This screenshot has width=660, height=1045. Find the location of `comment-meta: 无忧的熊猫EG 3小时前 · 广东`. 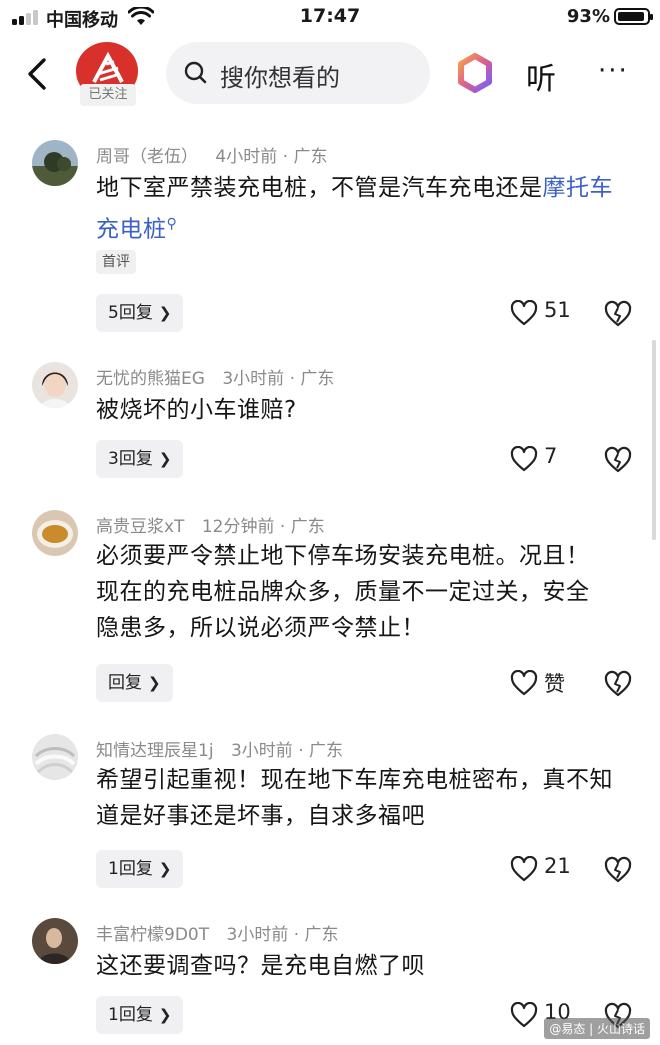

comment-meta: 无忧的熊猫EG 3小时前 · 广东 is located at coordinates (215, 376).